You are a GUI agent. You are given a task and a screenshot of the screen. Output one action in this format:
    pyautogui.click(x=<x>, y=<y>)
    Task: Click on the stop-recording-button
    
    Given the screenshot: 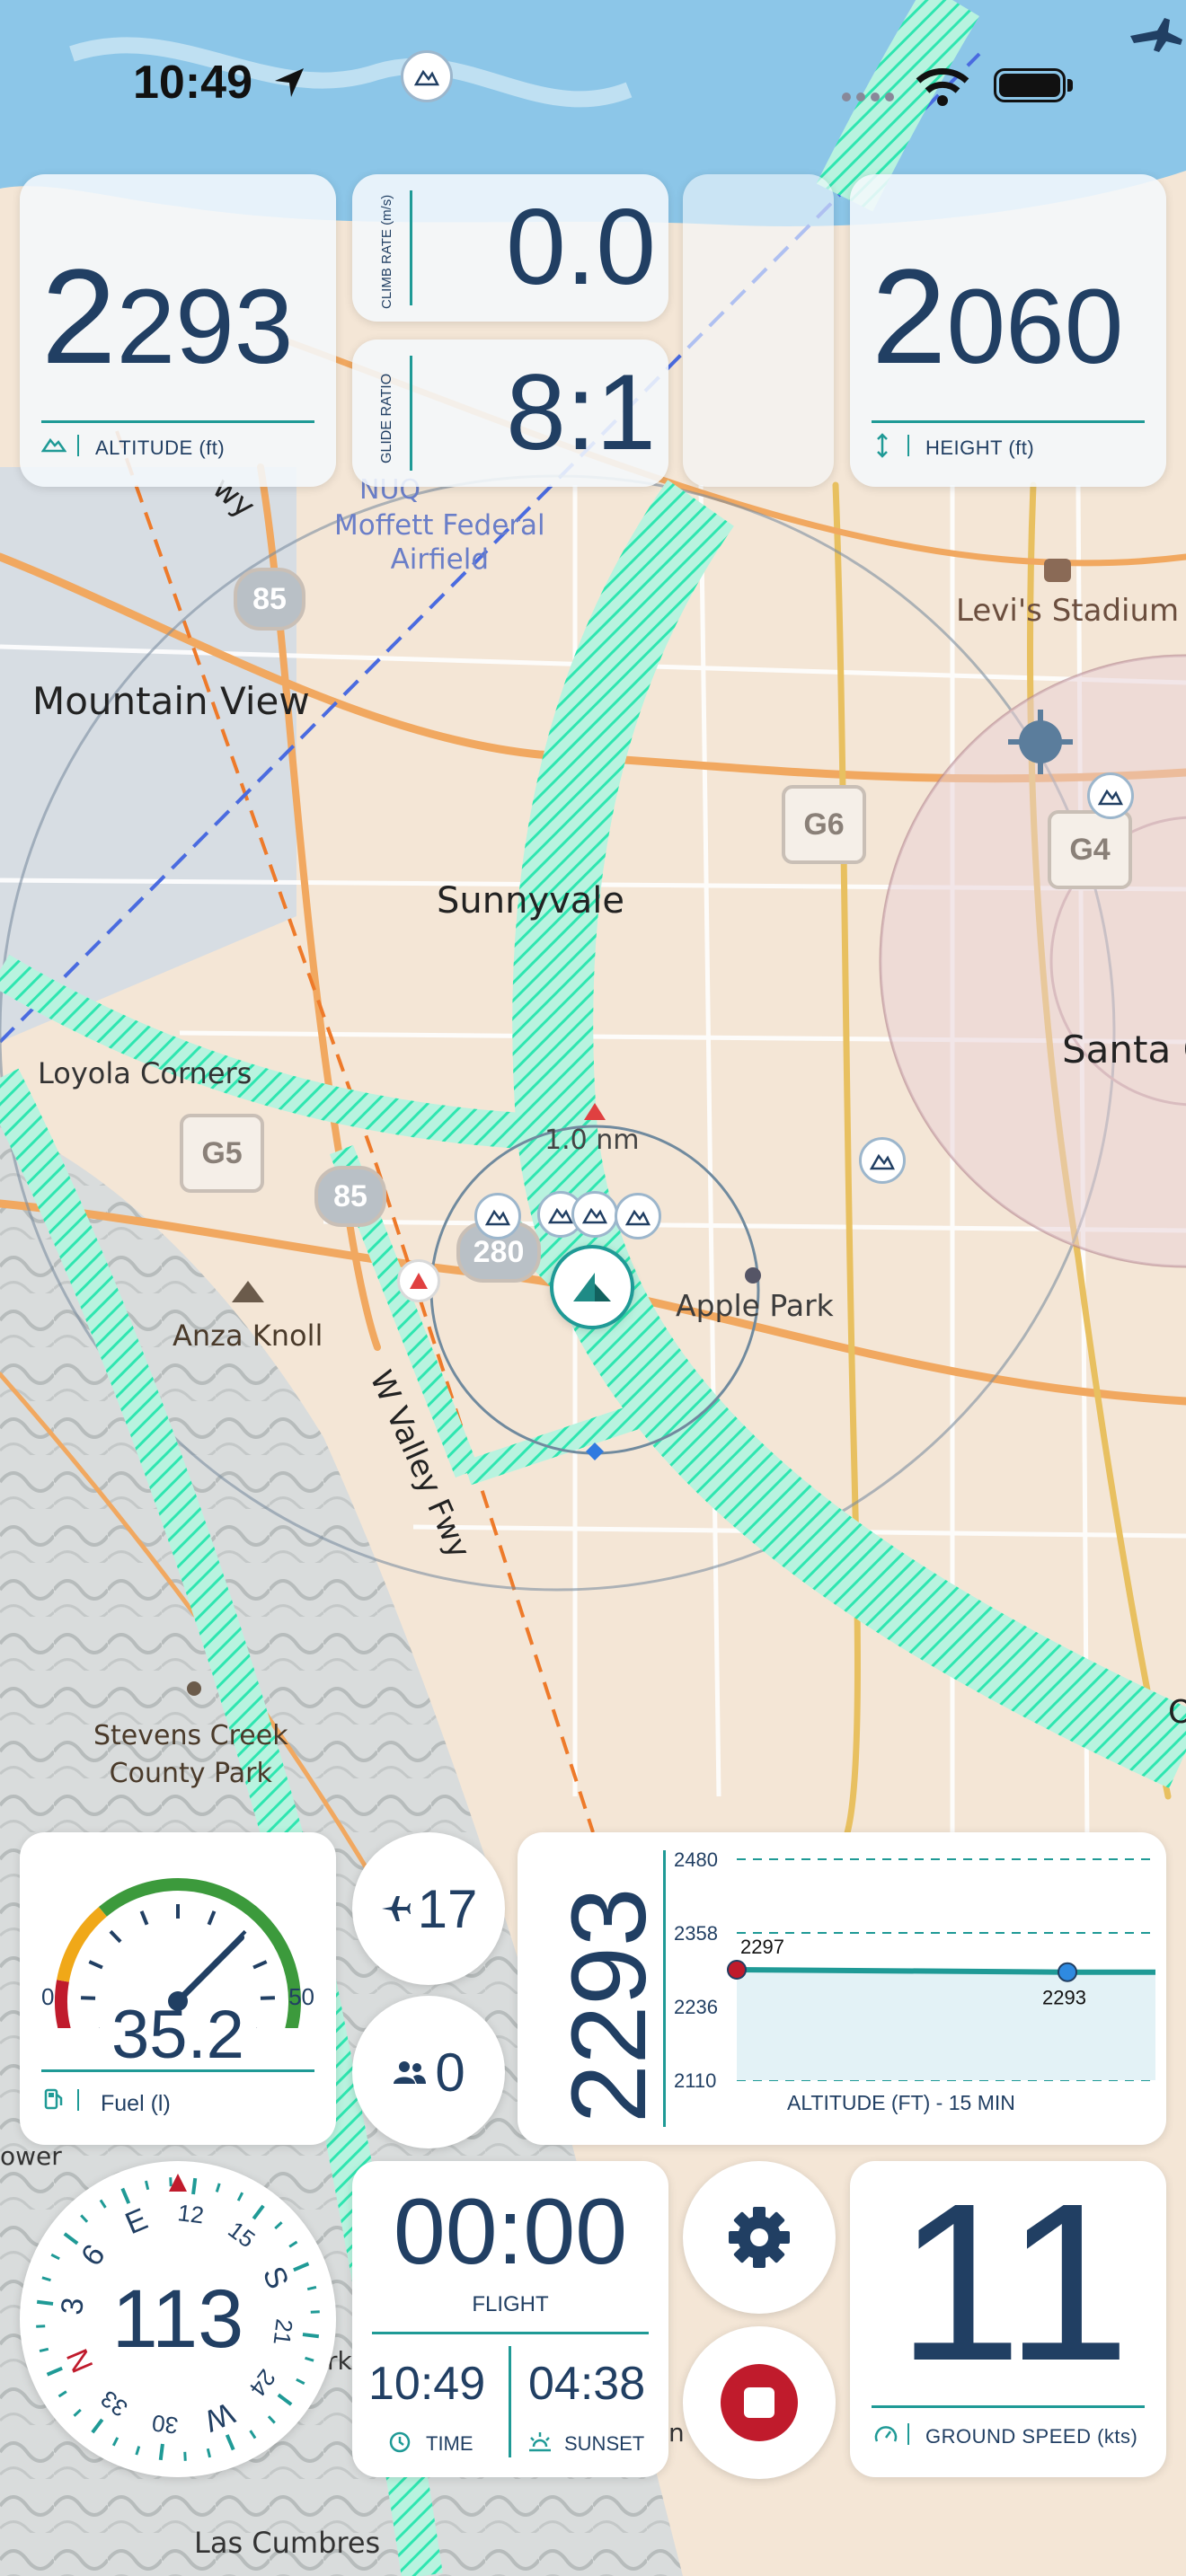 What is the action you would take?
    pyautogui.click(x=759, y=2402)
    